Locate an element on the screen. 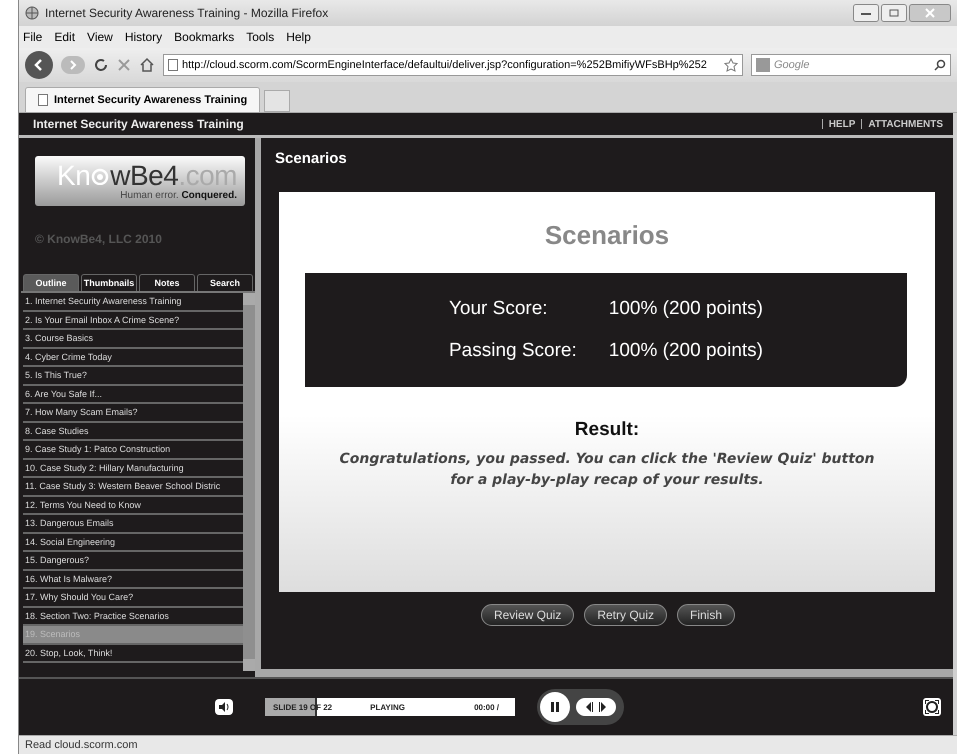 The height and width of the screenshot is (754, 957). volume-button is located at coordinates (224, 707).